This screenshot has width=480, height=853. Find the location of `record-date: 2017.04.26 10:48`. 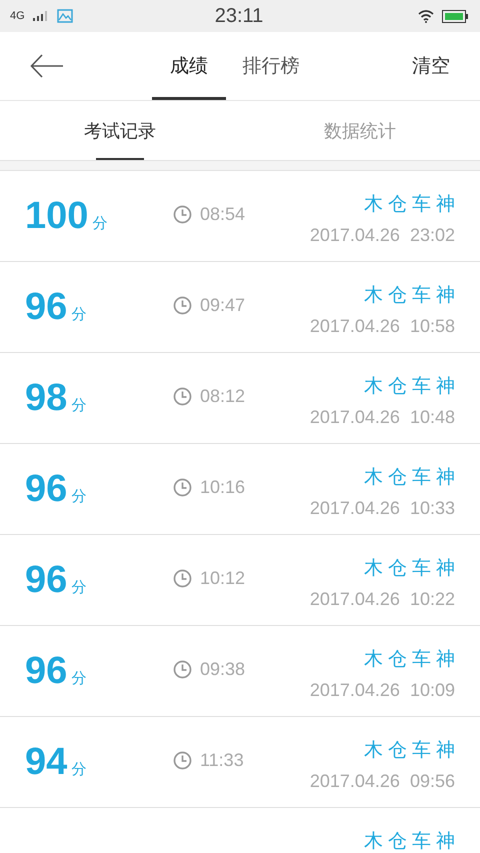

record-date: 2017.04.26 10:48 is located at coordinates (382, 417).